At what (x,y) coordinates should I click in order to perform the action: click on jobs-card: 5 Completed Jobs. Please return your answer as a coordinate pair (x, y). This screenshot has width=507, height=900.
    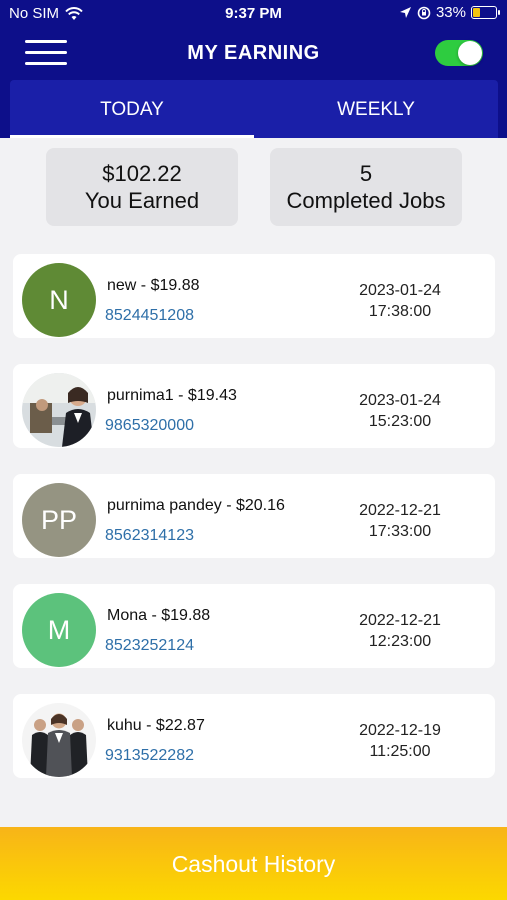
    Looking at the image, I should click on (366, 187).